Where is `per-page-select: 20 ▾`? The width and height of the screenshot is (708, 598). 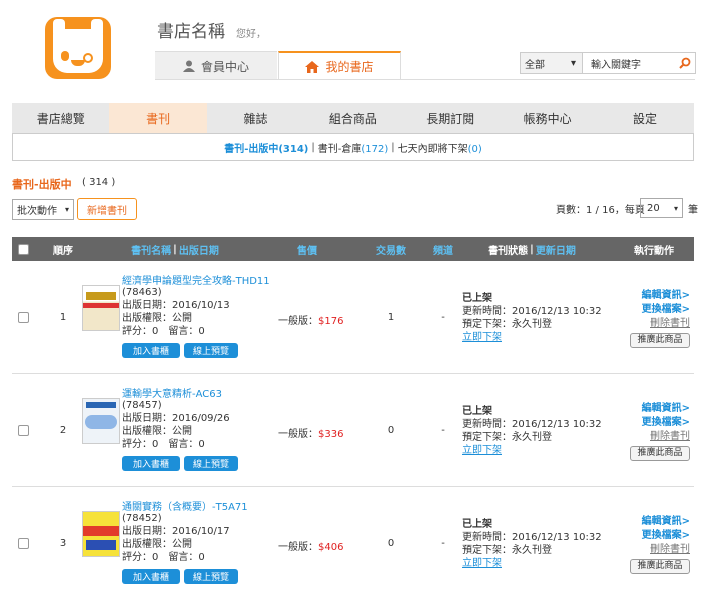
per-page-select: 20 ▾ is located at coordinates (661, 208).